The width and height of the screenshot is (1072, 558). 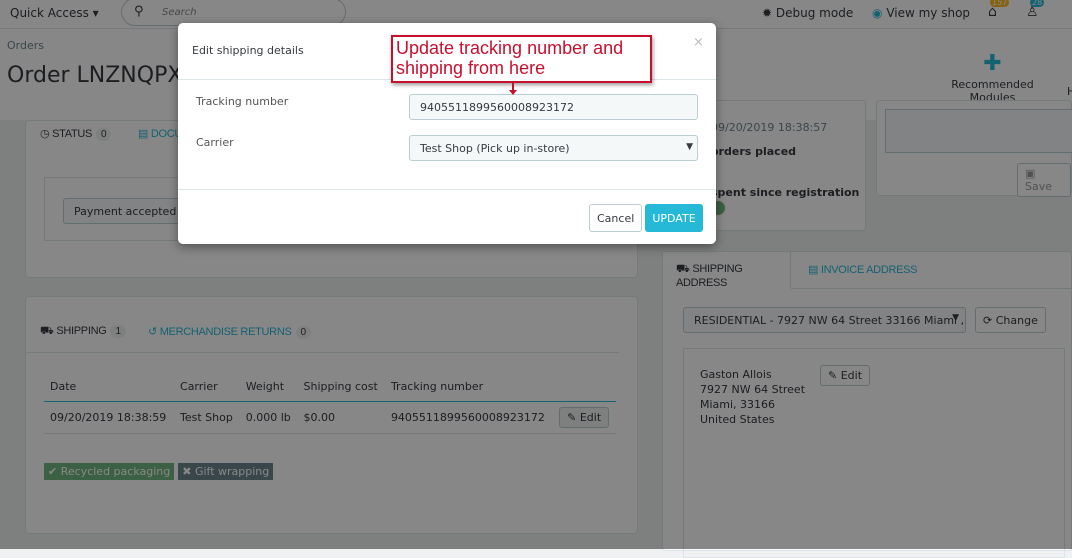 What do you see at coordinates (248, 50) in the screenshot?
I see `modal-title: Edit shipping details` at bounding box center [248, 50].